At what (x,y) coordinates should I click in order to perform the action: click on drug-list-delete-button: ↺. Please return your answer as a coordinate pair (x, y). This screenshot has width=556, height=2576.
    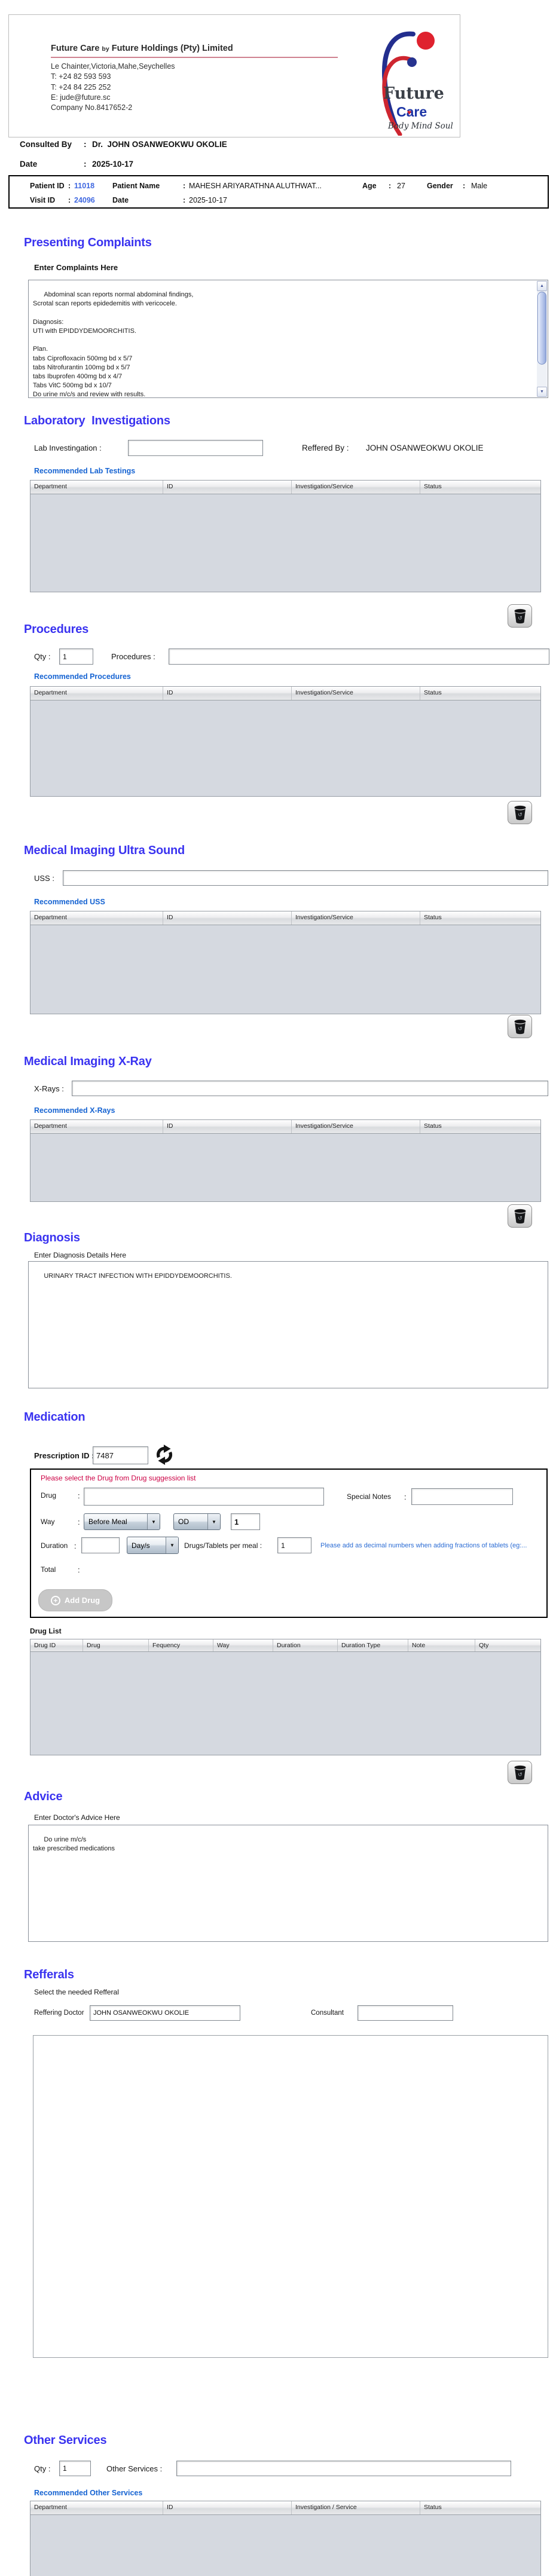
    Looking at the image, I should click on (520, 1772).